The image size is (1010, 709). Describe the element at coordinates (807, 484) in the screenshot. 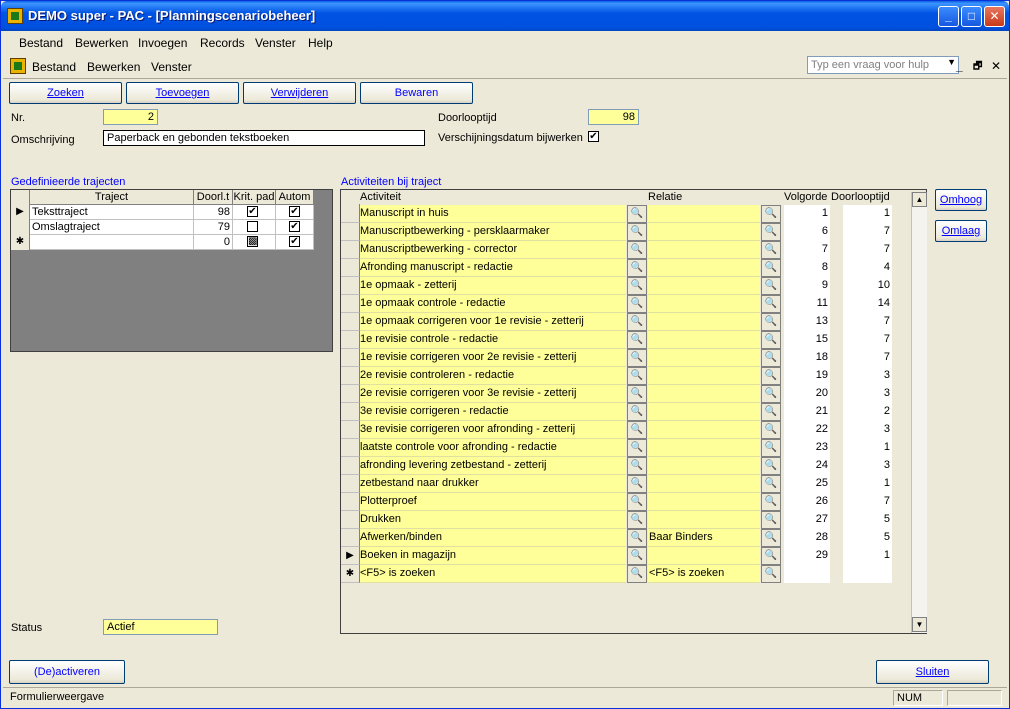

I see `volgorde-cell: 25` at that location.